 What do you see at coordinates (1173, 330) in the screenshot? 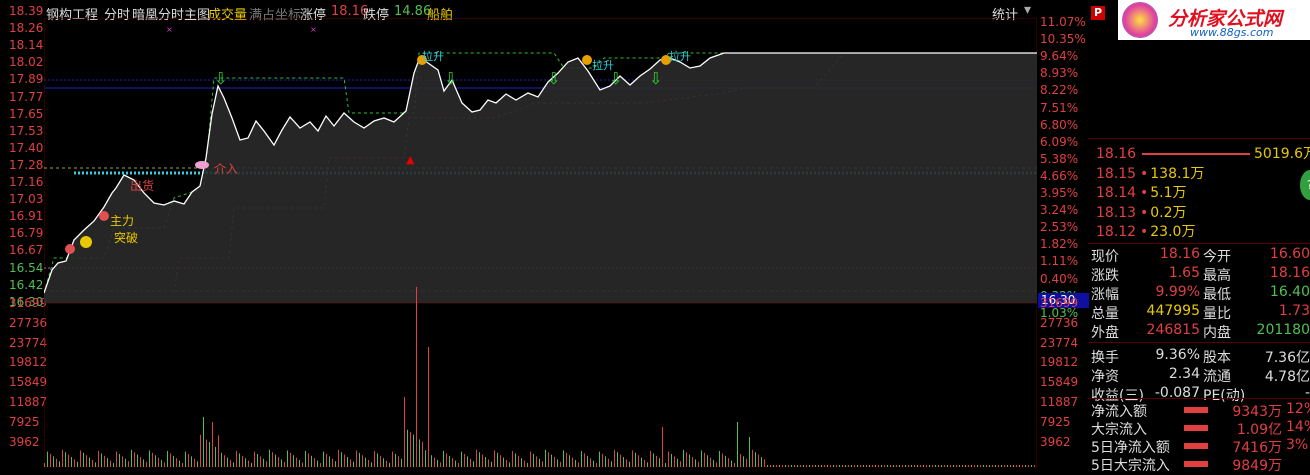
I see `outer-value: 246815` at bounding box center [1173, 330].